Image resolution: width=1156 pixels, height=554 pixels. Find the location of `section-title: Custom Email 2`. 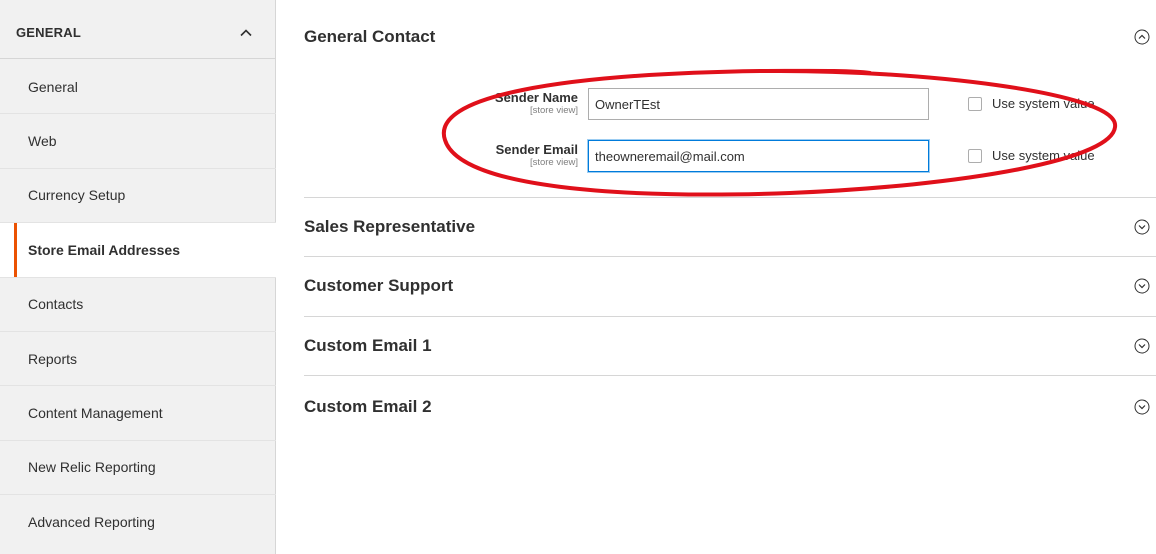

section-title: Custom Email 2 is located at coordinates (368, 406).